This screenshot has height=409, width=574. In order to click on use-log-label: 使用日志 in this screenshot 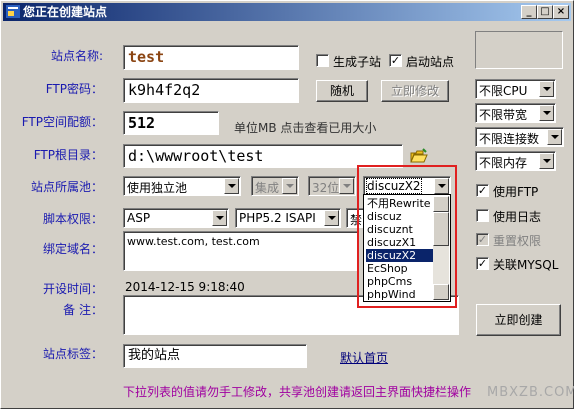, I will do `click(517, 217)`.